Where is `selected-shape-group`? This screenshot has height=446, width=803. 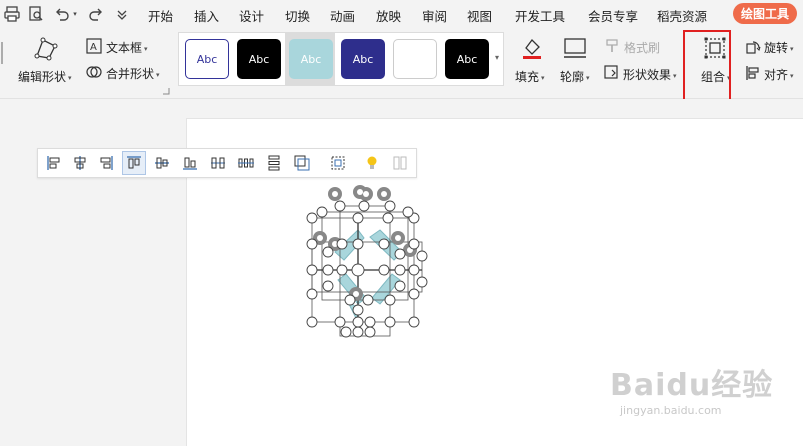 selected-shape-group is located at coordinates (365, 262).